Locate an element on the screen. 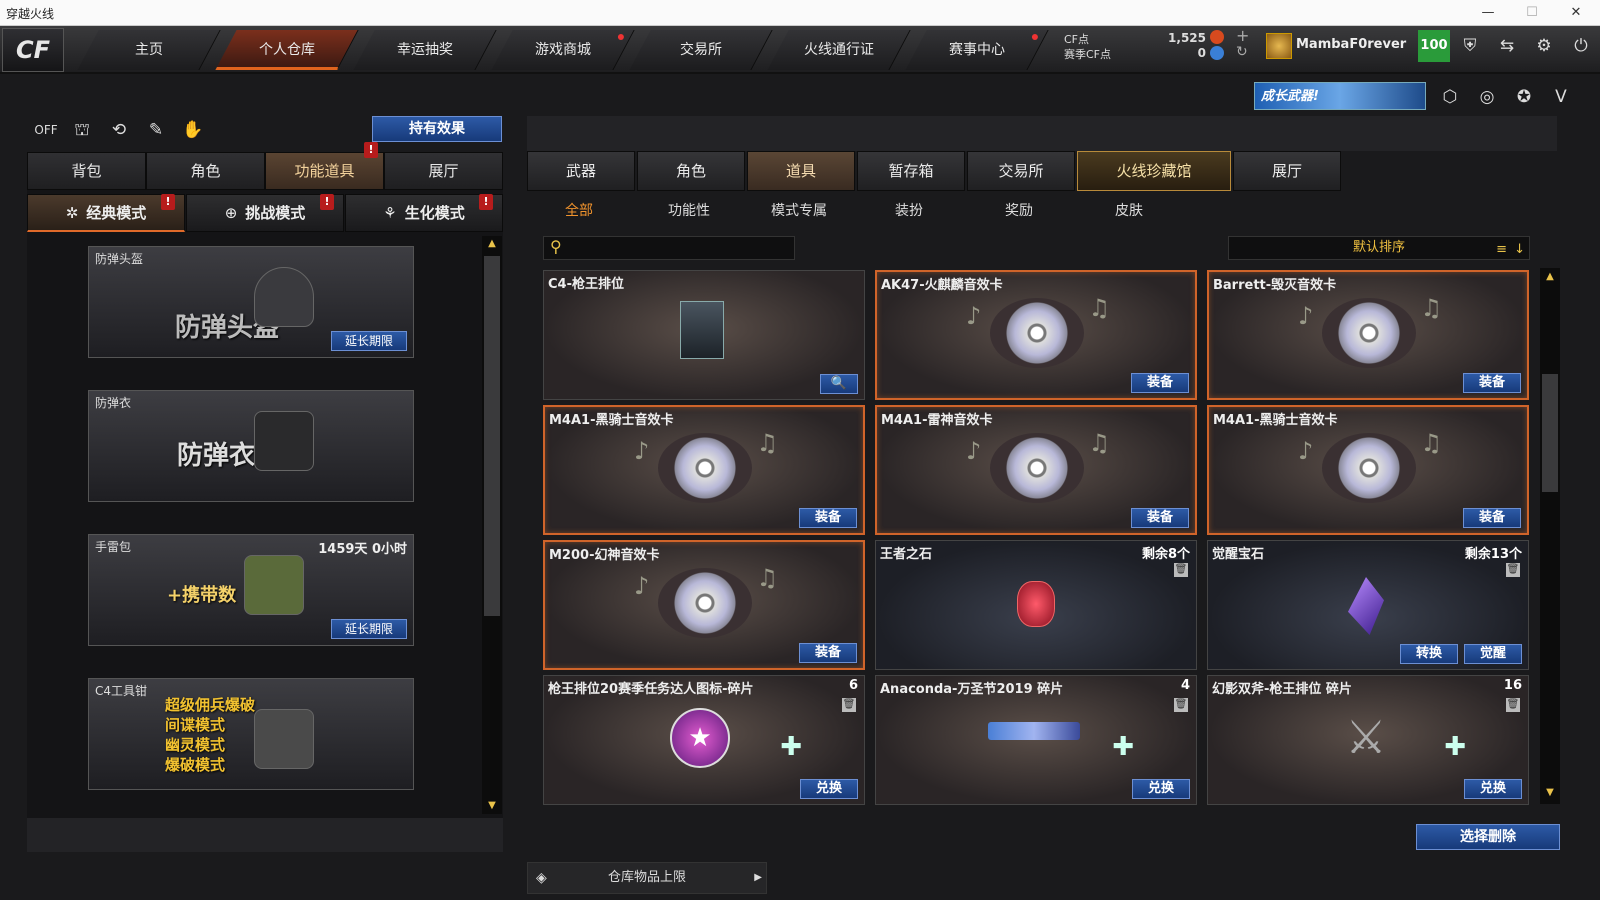 Image resolution: width=1600 pixels, height=900 pixels. sub-tab-5: 皮肤 is located at coordinates (1129, 211).